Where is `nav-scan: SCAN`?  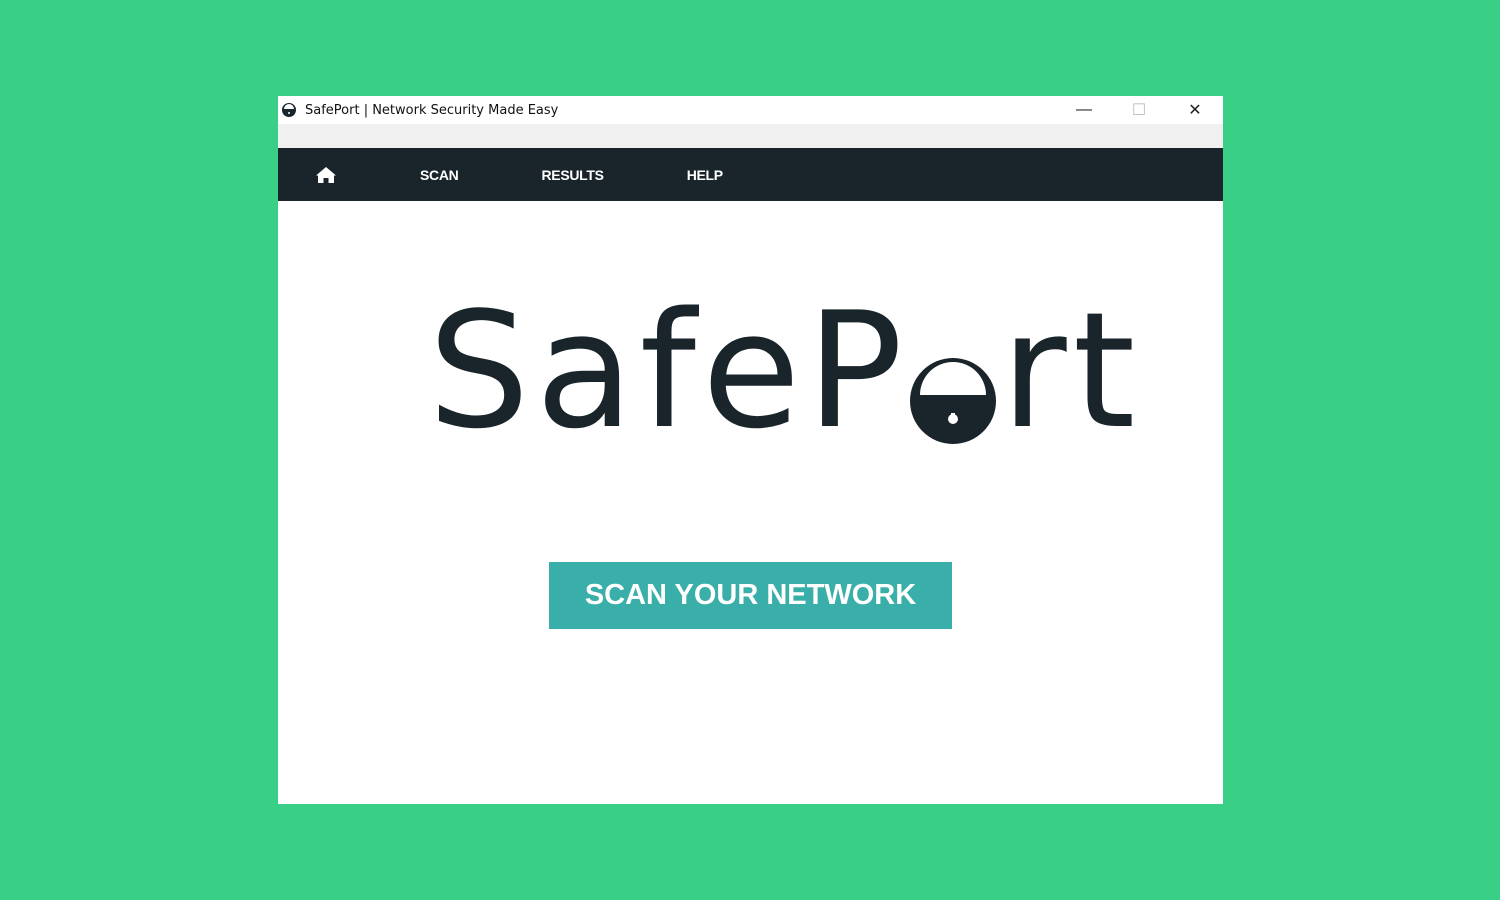
nav-scan: SCAN is located at coordinates (439, 175).